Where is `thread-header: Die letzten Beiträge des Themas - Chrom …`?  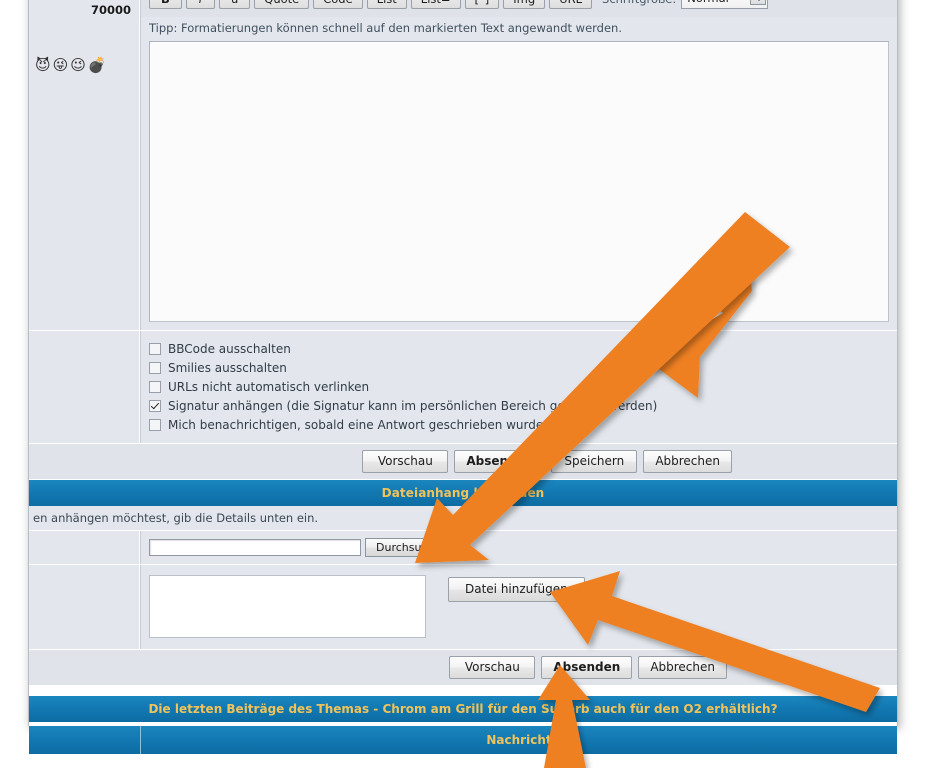
thread-header: Die letzten Beiträge des Themas - Chrom … is located at coordinates (463, 709).